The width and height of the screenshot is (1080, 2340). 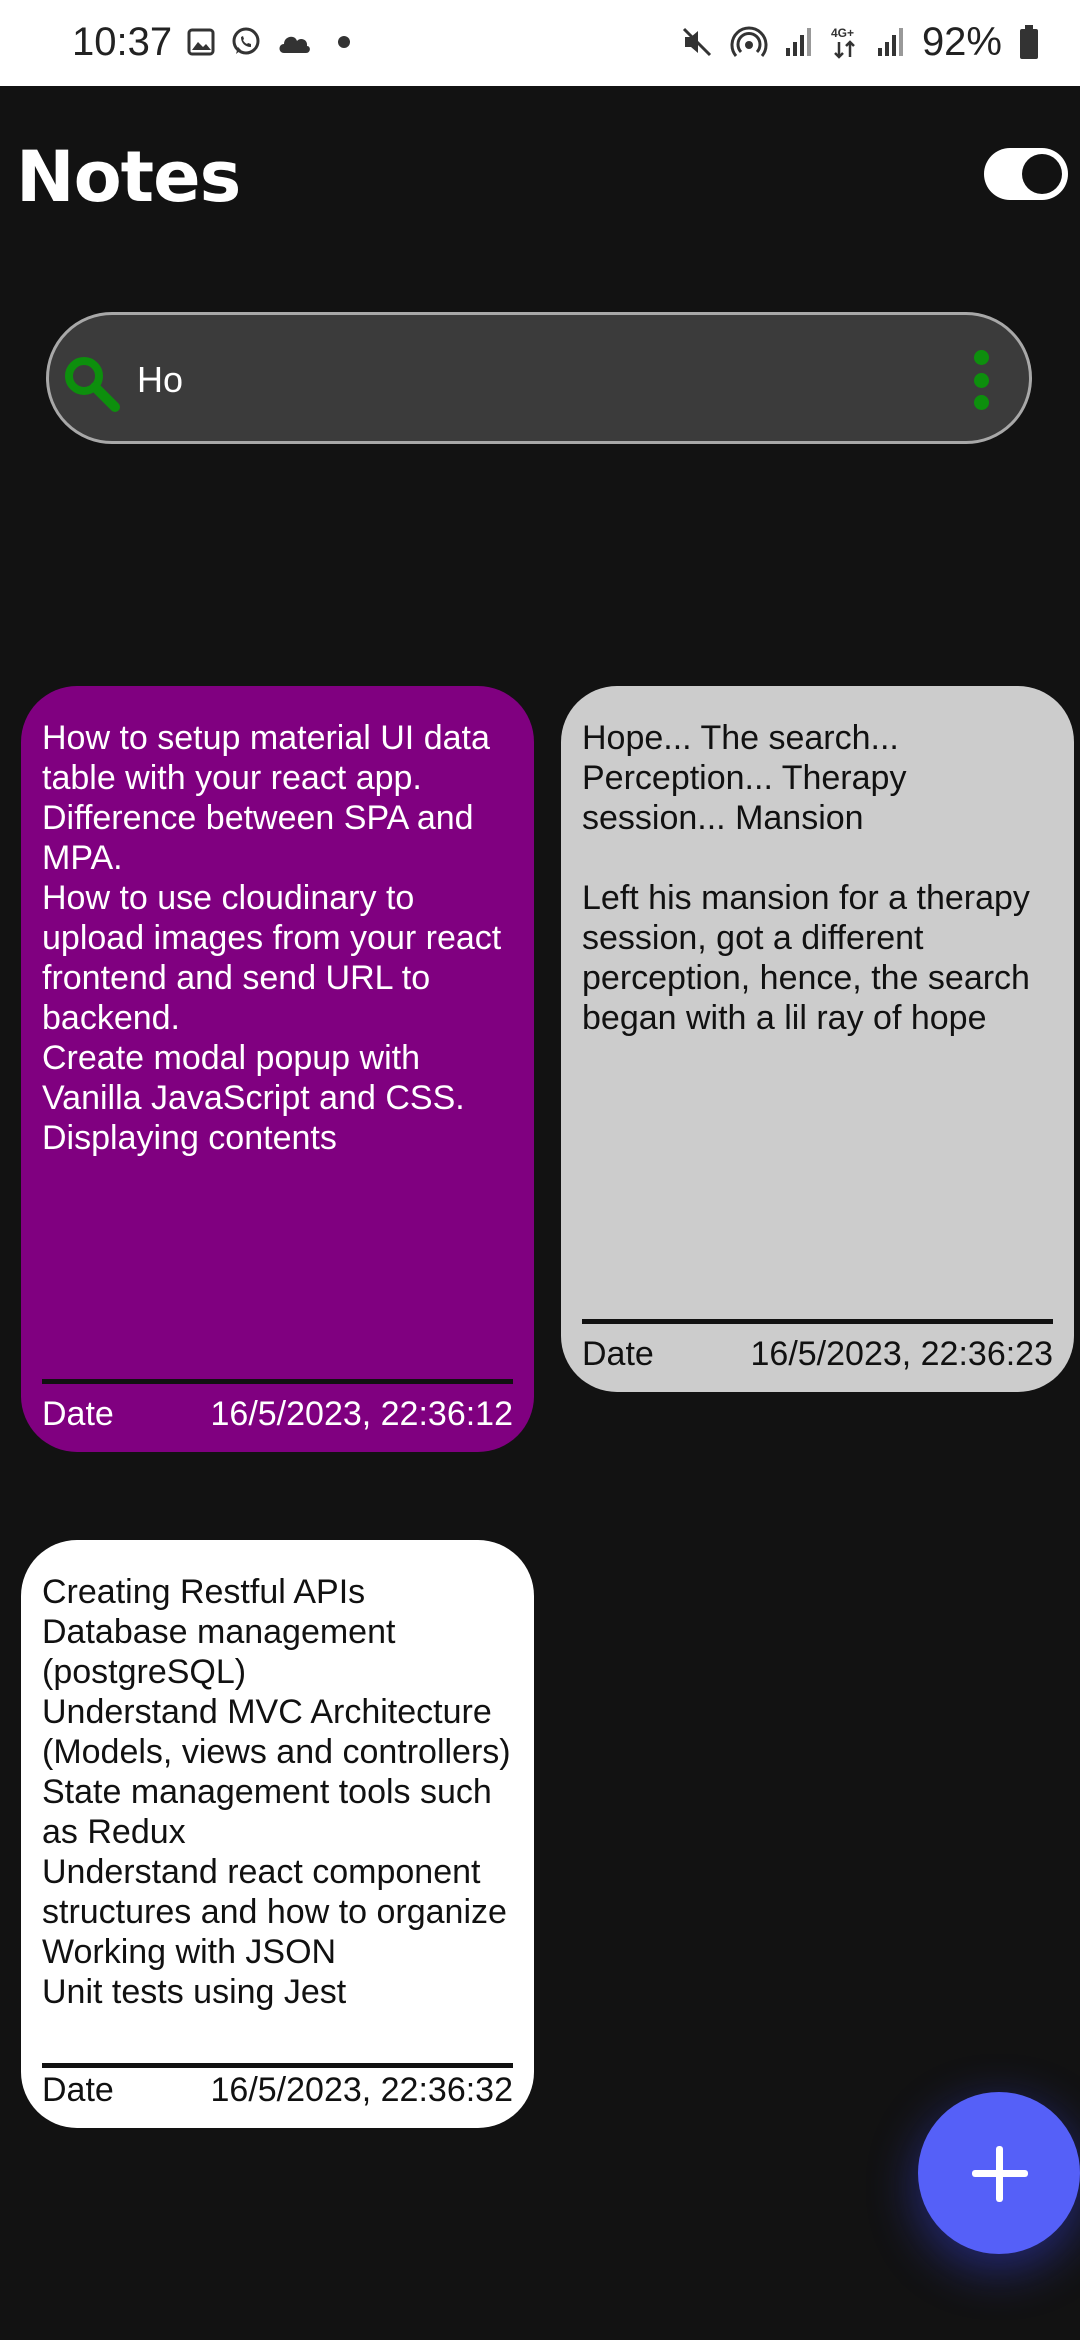 I want to click on network-4g-icon: 4G+, so click(x=843, y=42).